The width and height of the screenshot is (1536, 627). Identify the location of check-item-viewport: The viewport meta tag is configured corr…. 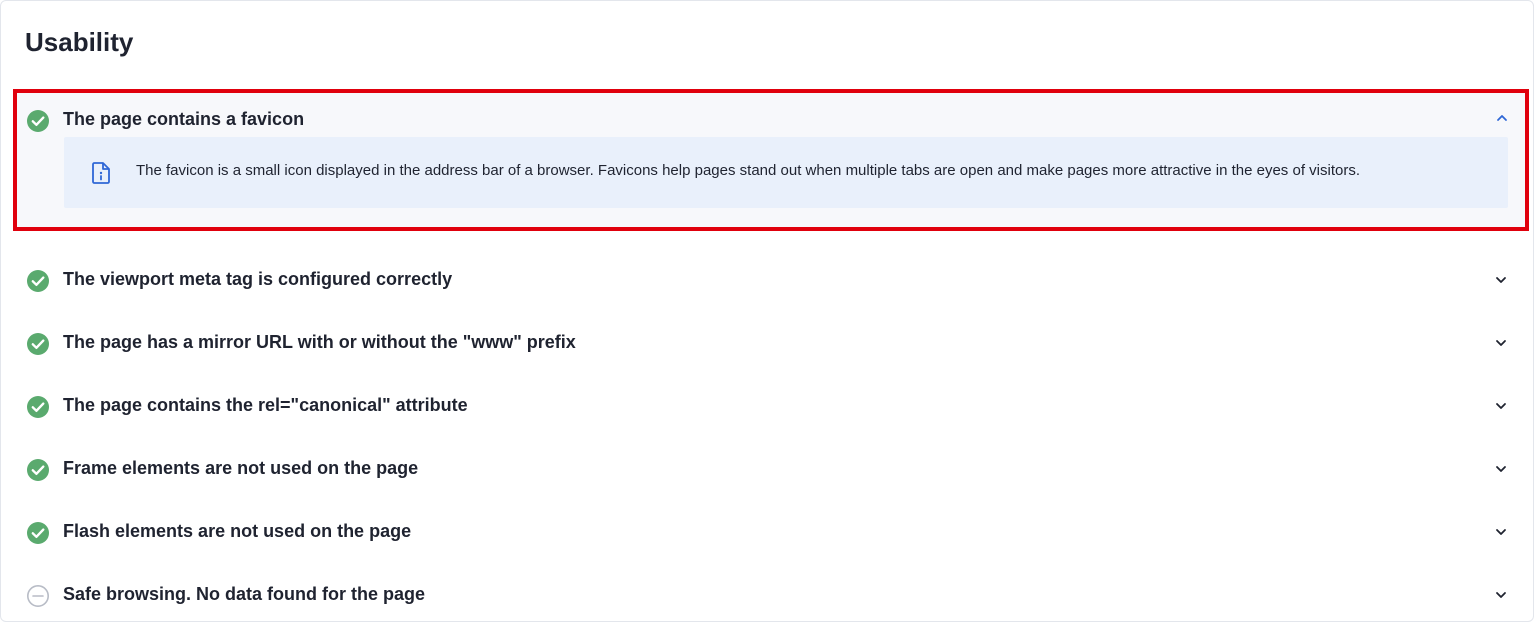
(768, 280).